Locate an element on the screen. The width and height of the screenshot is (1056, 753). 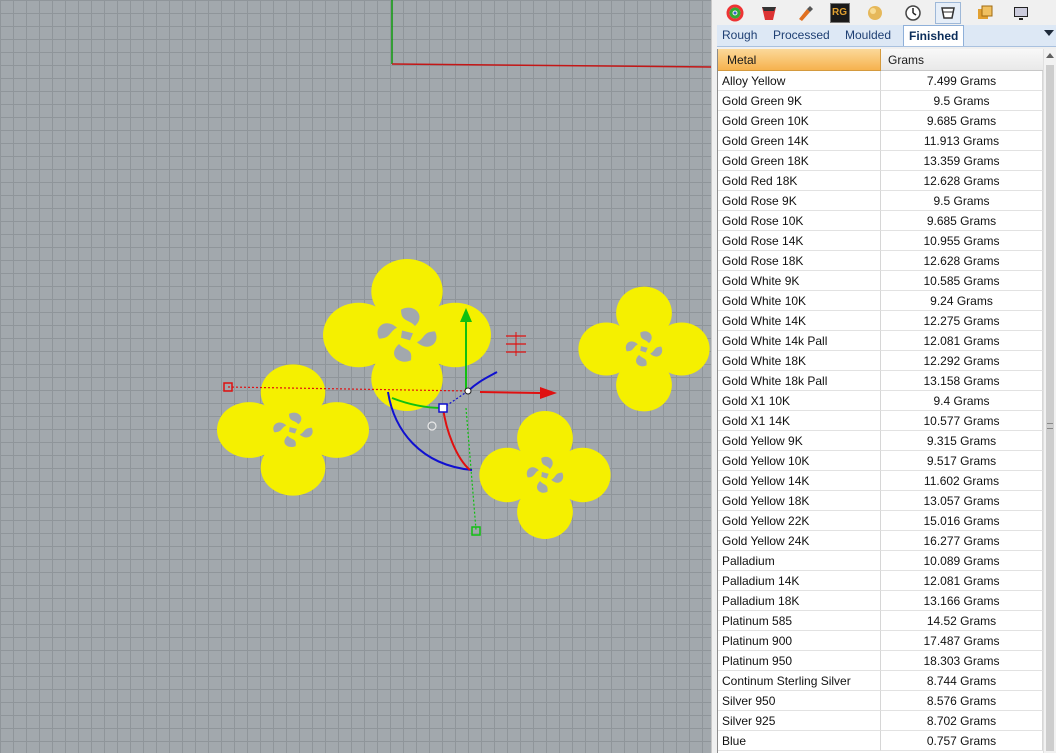
table-row: Gold Yellow 10K 9.517 Grams is located at coordinates (880, 461).